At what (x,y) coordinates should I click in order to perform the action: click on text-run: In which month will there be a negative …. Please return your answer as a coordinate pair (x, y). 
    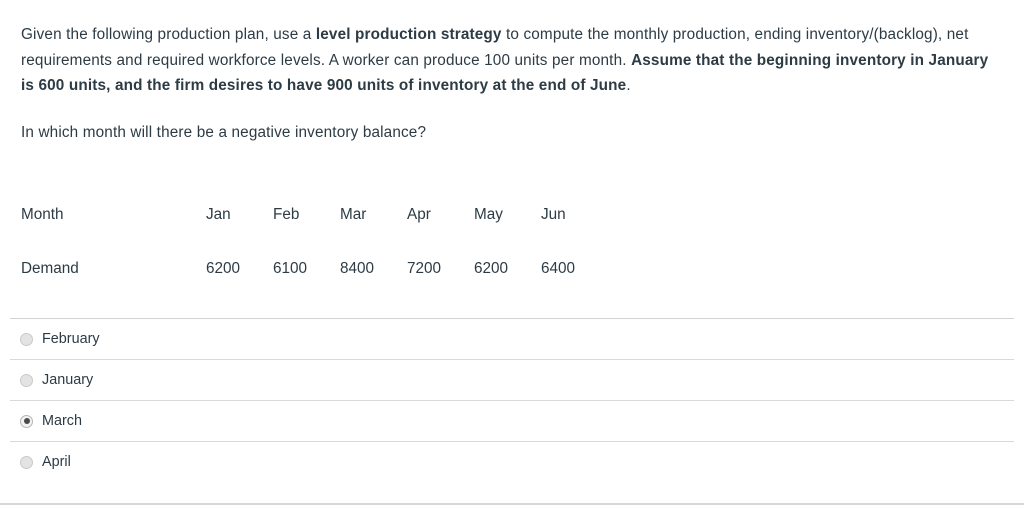
    Looking at the image, I should click on (224, 132).